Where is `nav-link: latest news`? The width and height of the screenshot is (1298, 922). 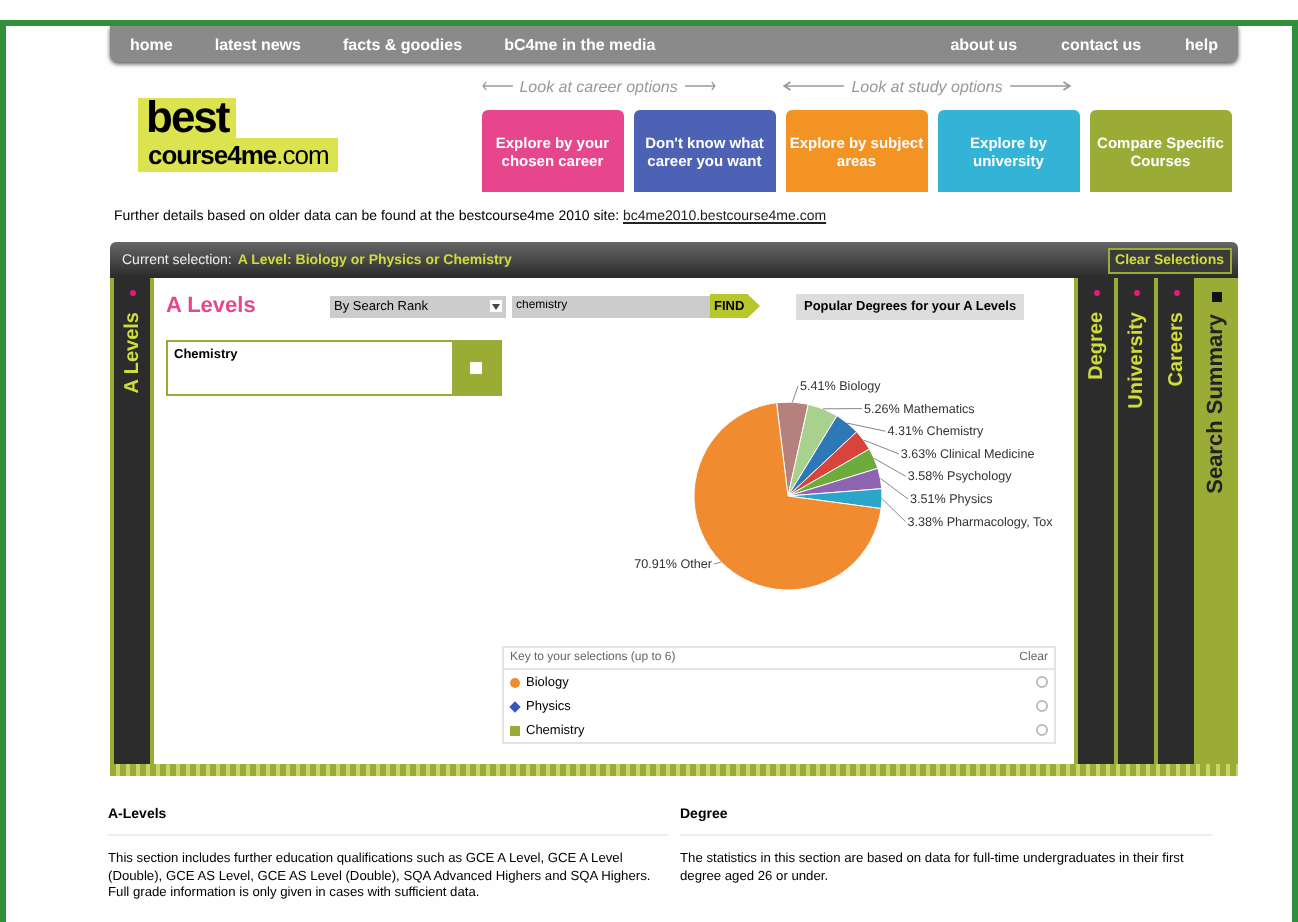
nav-link: latest news is located at coordinates (257, 44).